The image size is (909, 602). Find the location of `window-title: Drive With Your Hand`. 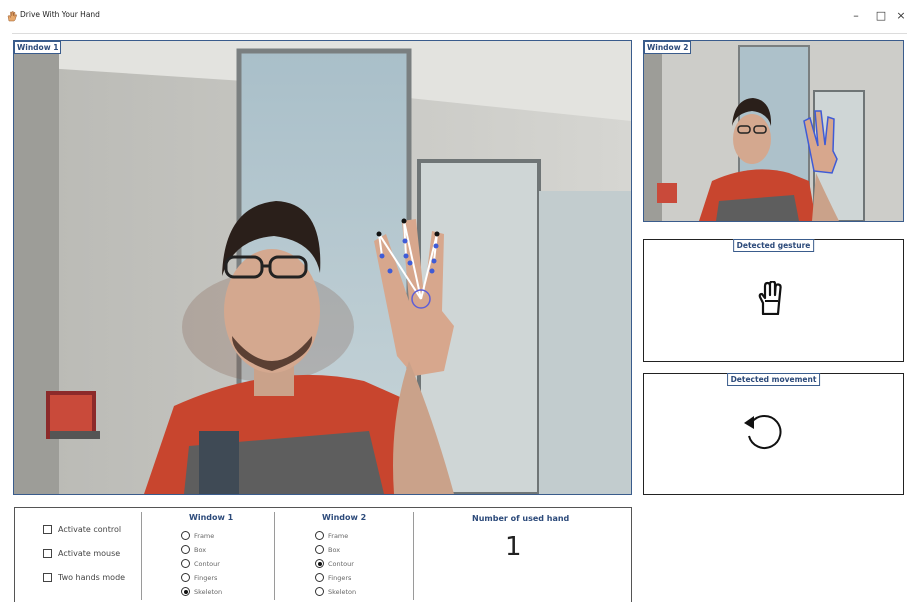

window-title: Drive With Your Hand is located at coordinates (60, 14).